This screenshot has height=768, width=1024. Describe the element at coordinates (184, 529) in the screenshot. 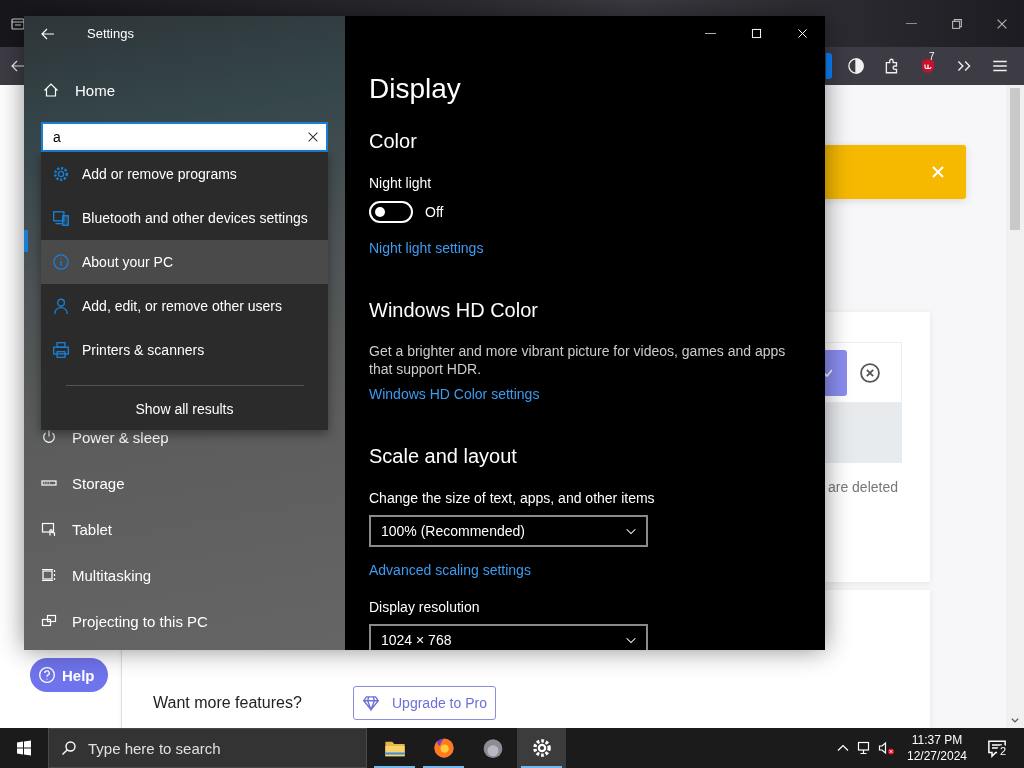

I see `nav-item: Tablet` at that location.